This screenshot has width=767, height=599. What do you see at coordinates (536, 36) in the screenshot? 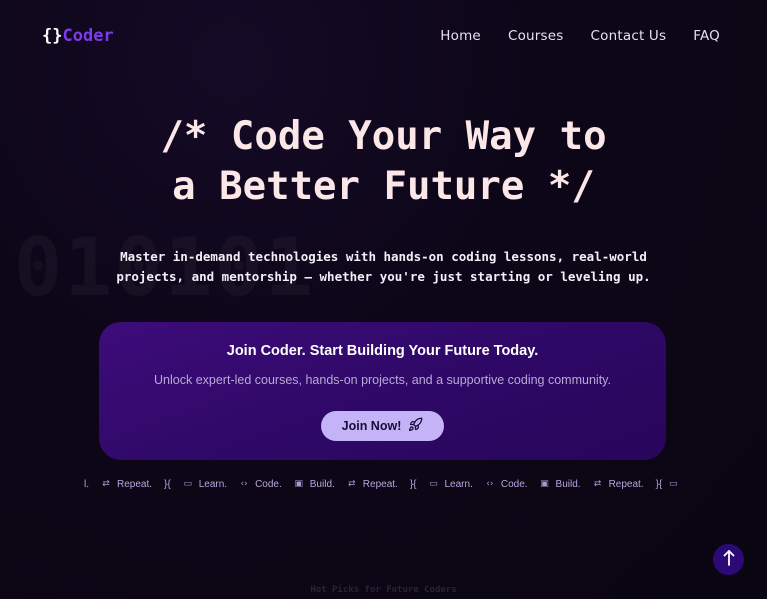
I see `nav-link-courses: Courses` at bounding box center [536, 36].